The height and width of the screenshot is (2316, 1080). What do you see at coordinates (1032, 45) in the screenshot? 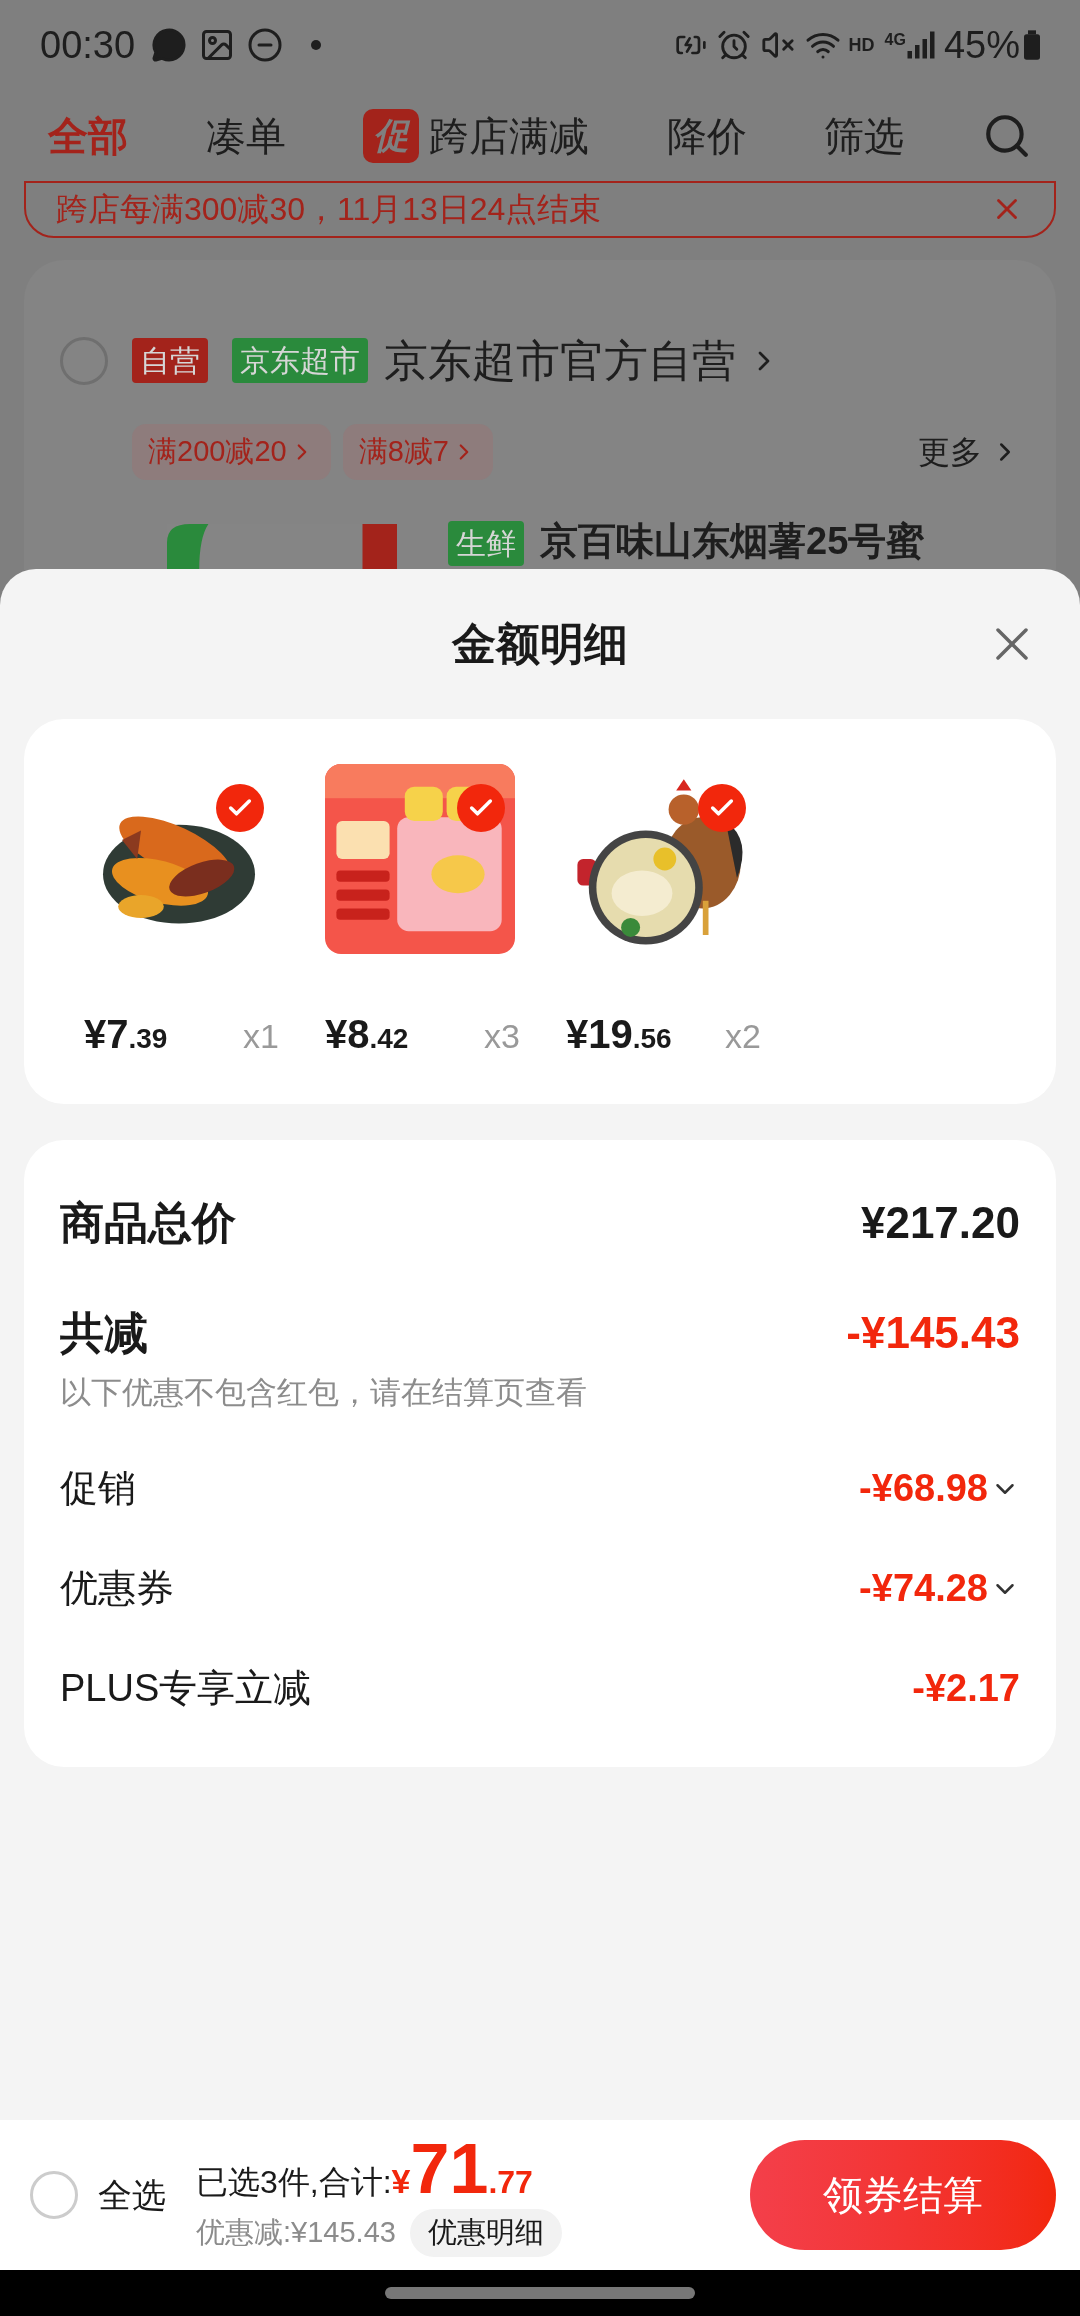
I see `battery-icon` at bounding box center [1032, 45].